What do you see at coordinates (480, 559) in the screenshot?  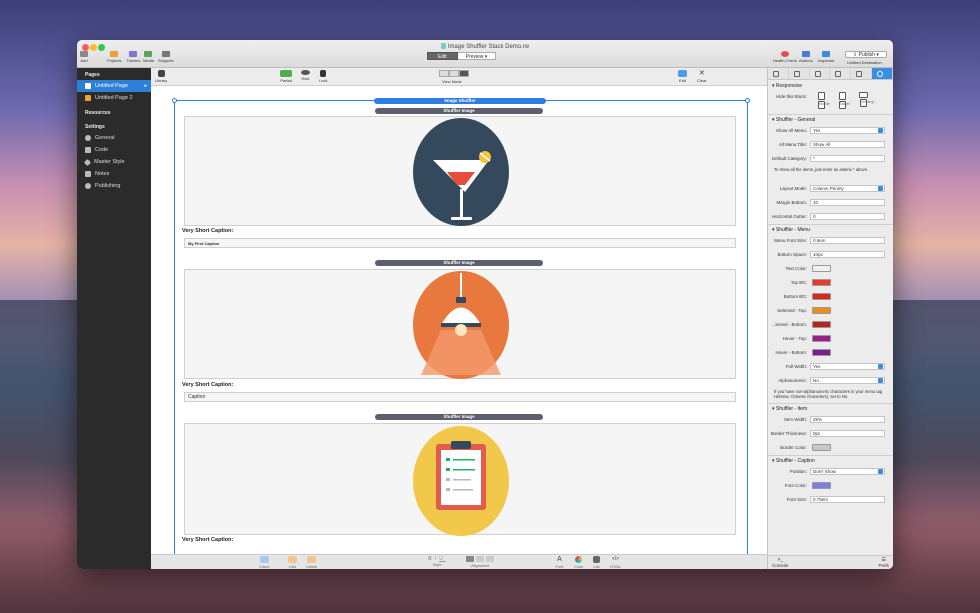 I see `align-center-button` at bounding box center [480, 559].